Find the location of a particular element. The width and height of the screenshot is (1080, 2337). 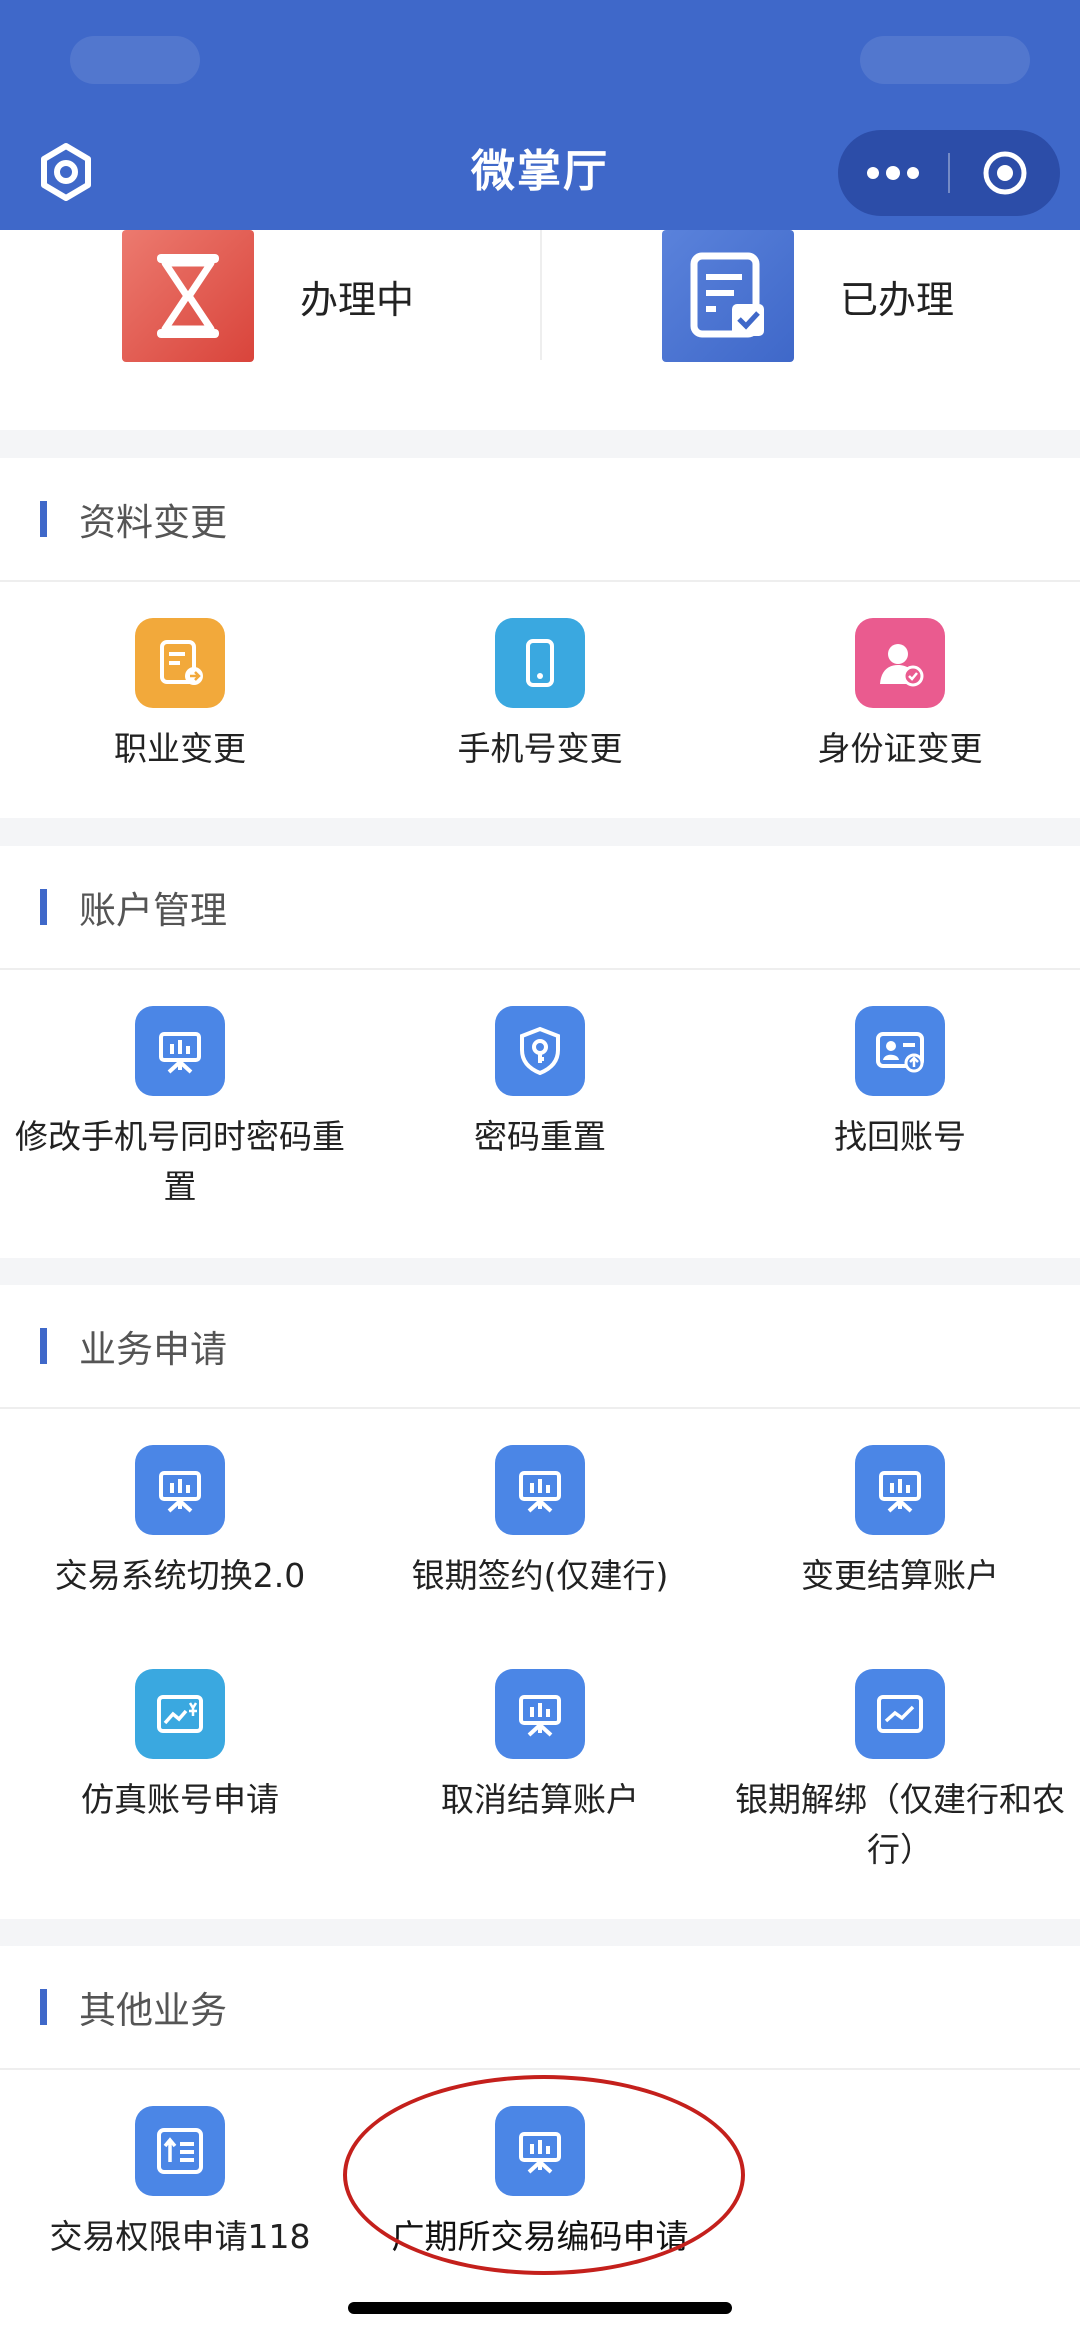

form-arrow-icon is located at coordinates (180, 663).